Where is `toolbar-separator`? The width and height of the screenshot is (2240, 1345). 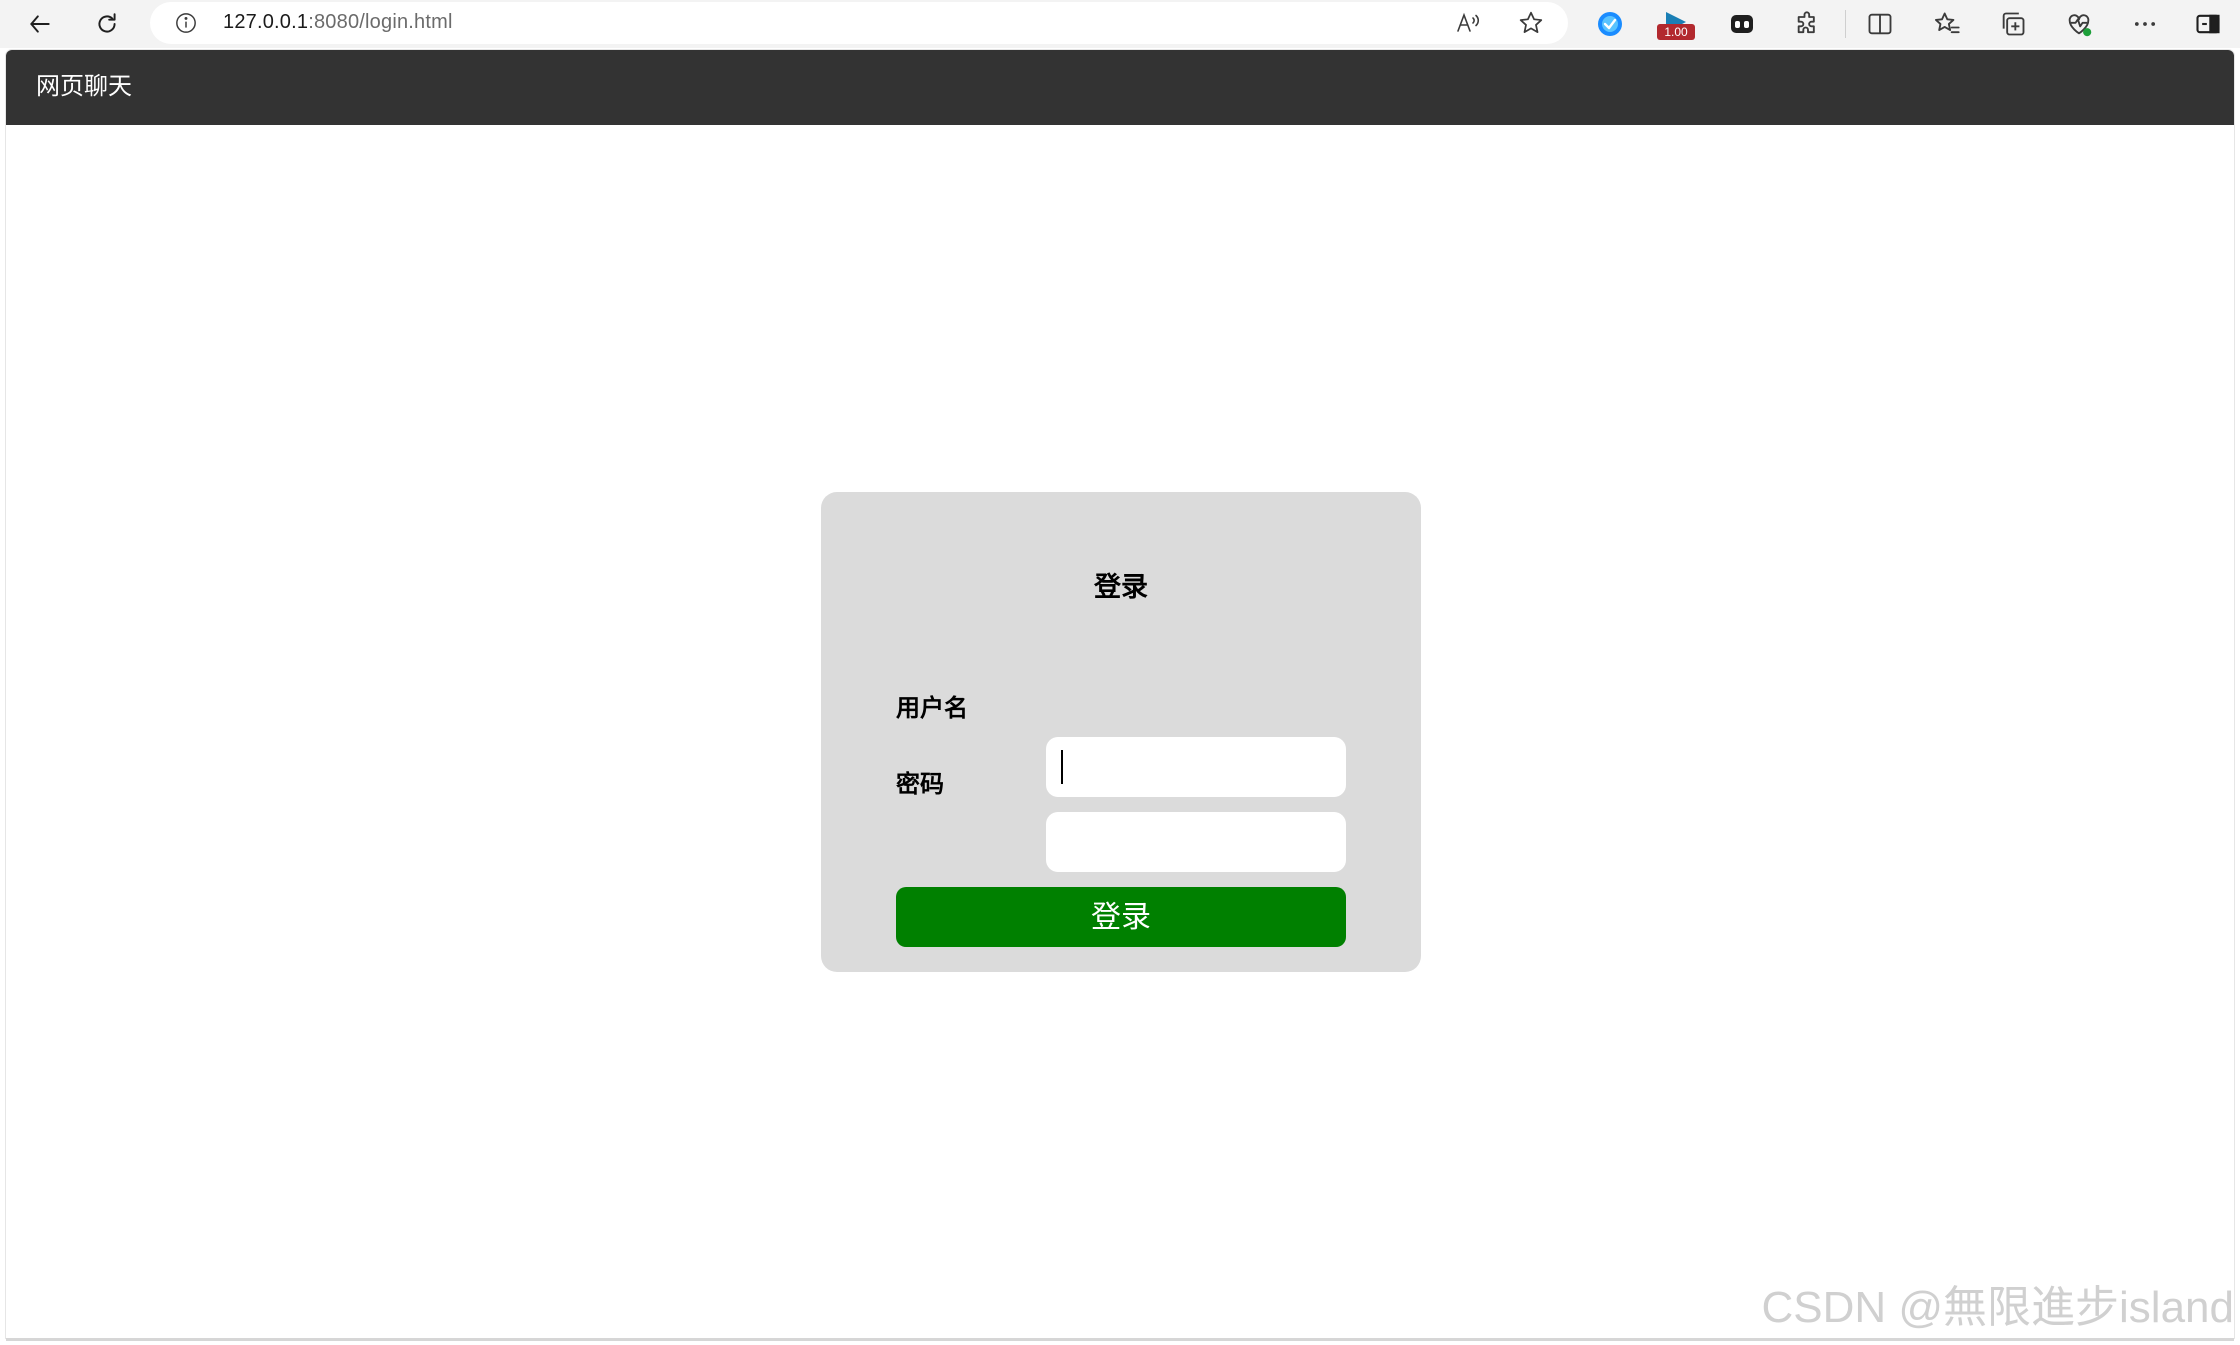 toolbar-separator is located at coordinates (1845, 24).